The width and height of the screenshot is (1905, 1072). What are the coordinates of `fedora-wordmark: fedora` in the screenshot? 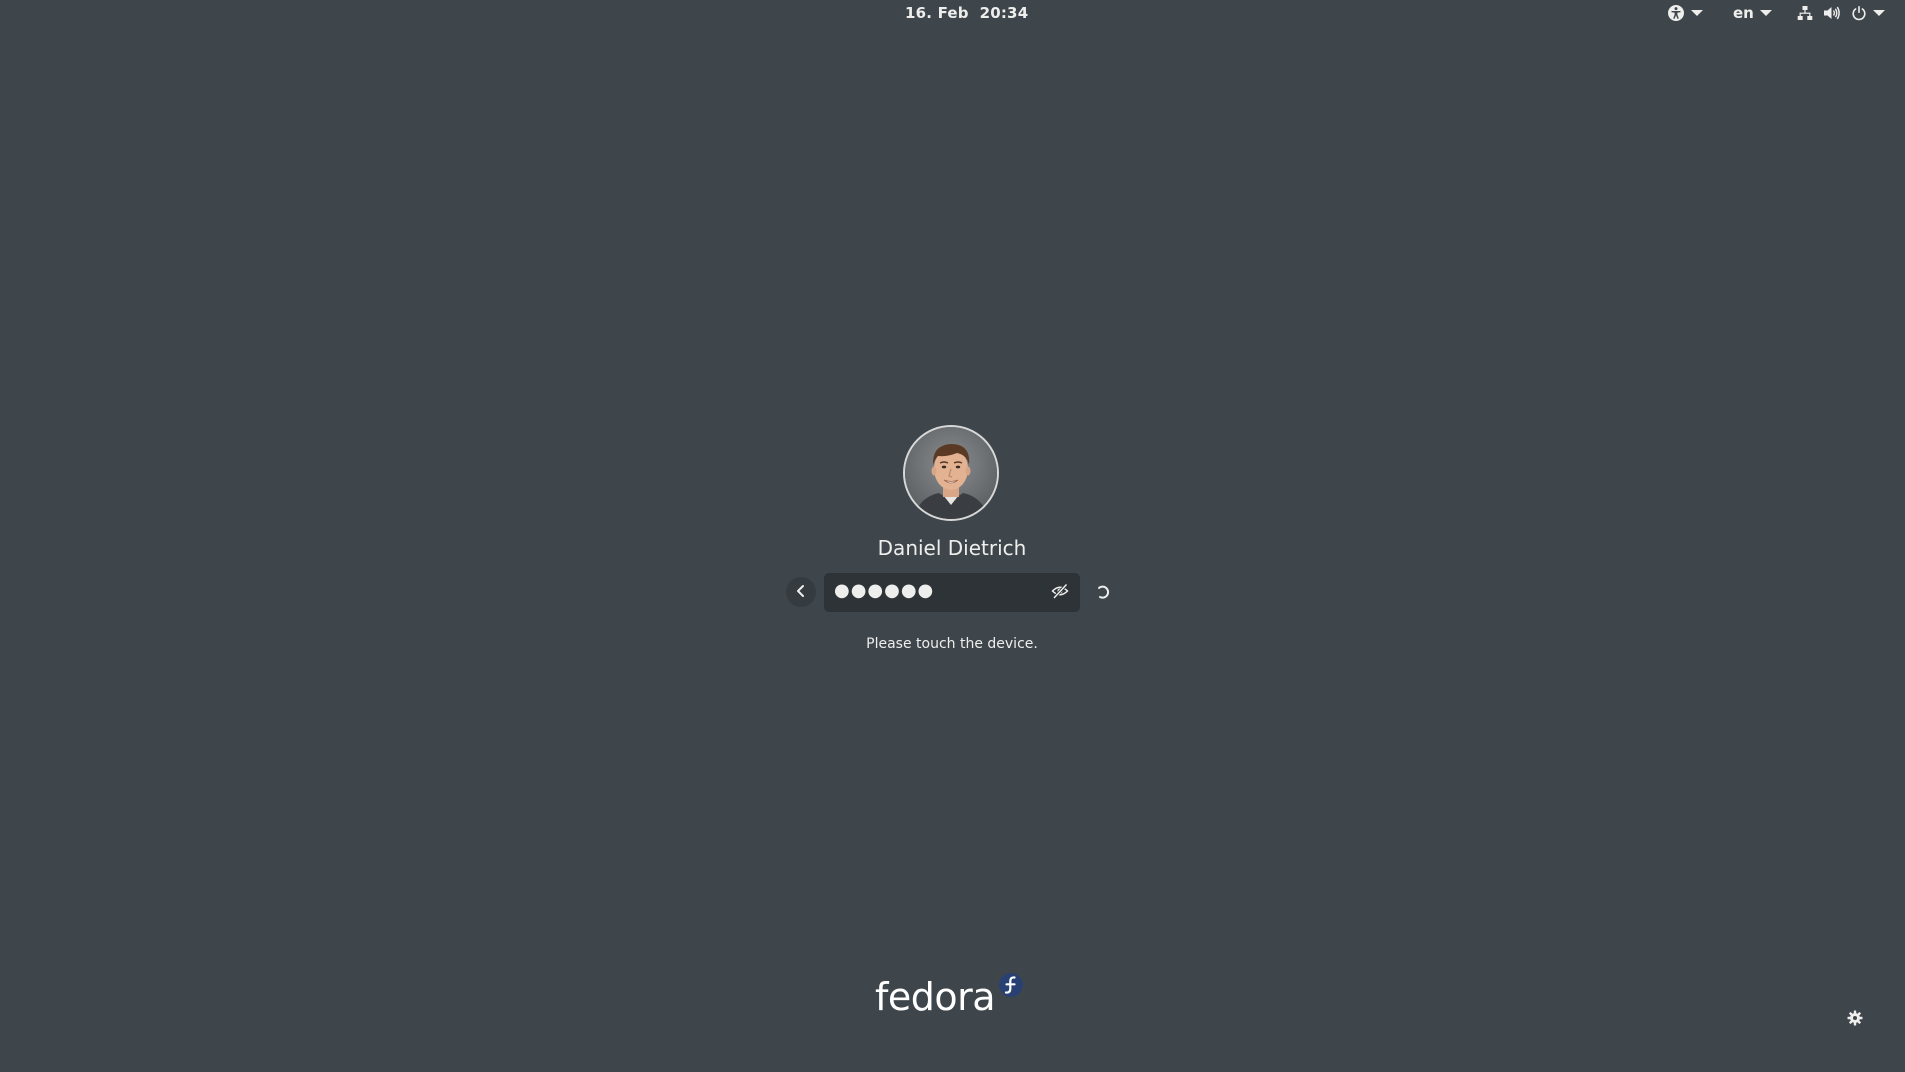 It's located at (935, 997).